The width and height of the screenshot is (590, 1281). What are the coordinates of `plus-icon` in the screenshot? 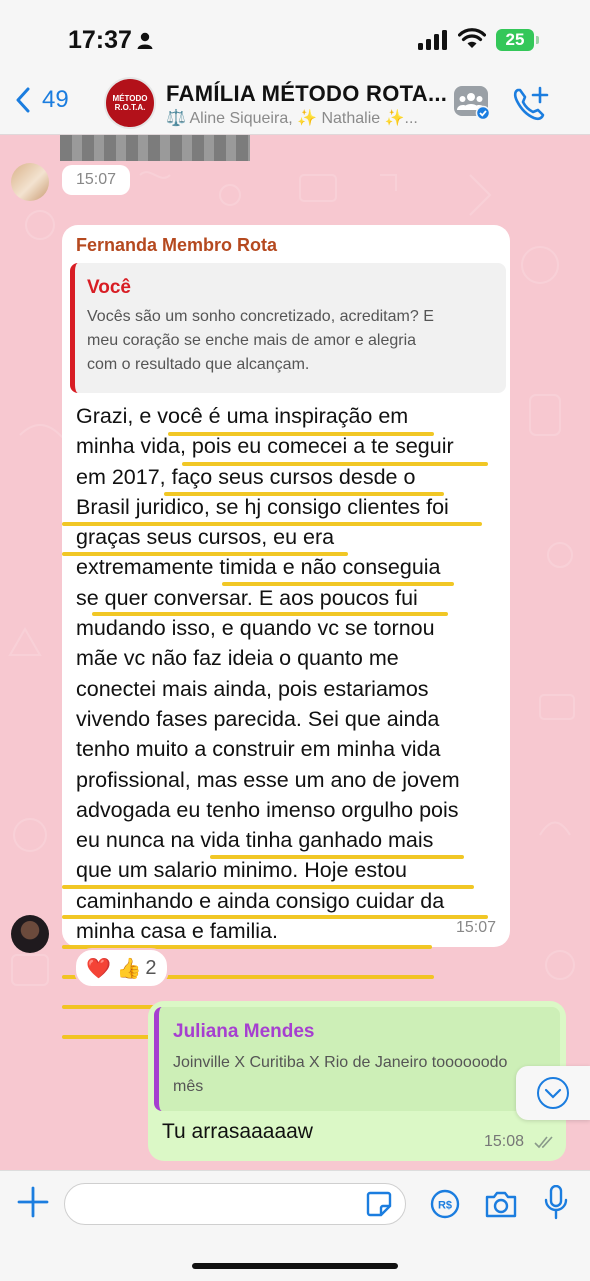 It's located at (33, 1202).